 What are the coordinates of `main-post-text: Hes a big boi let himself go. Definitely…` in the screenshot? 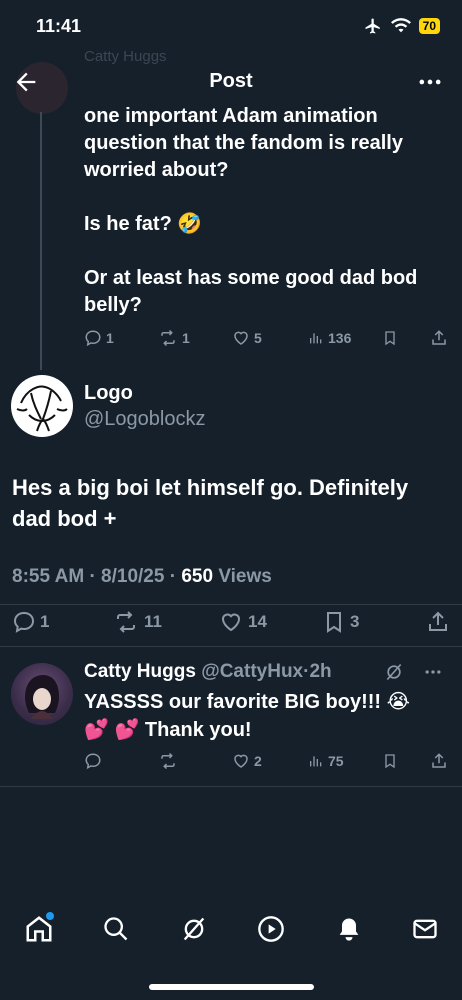 It's located at (210, 503).